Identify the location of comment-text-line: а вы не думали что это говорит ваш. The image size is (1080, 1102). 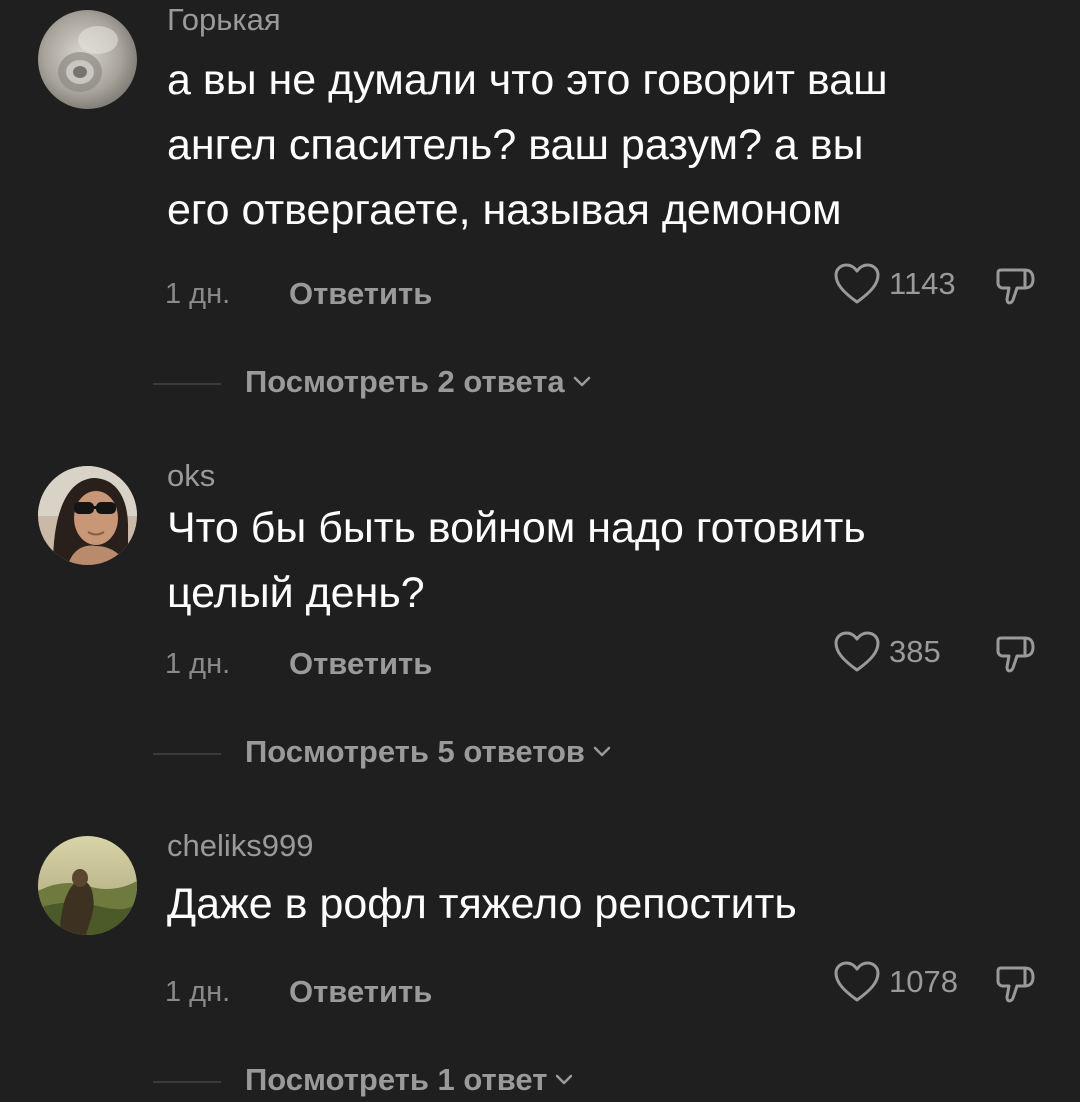
(527, 80).